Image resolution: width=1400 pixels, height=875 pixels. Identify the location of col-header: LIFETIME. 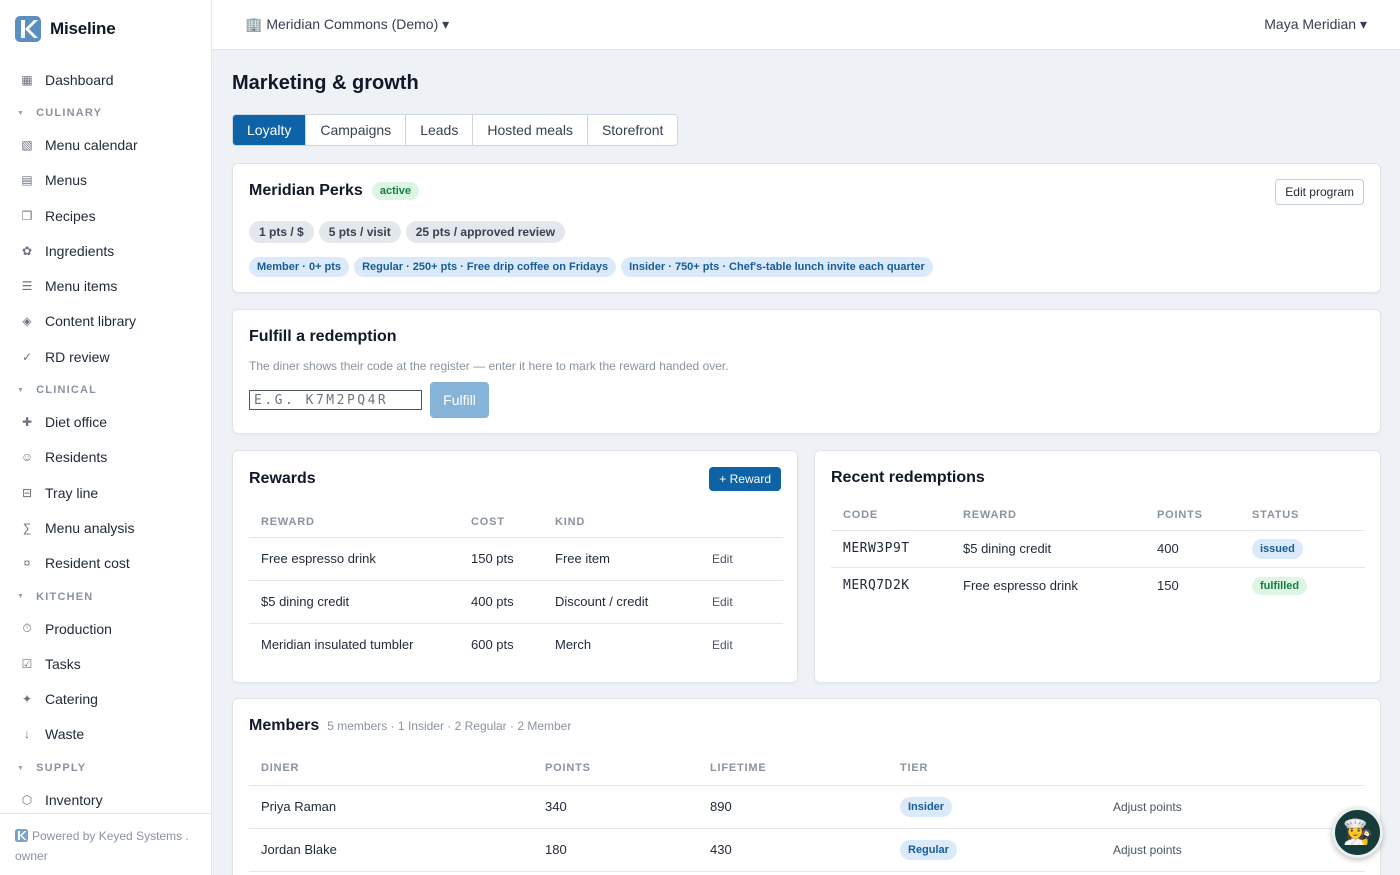
(738, 767).